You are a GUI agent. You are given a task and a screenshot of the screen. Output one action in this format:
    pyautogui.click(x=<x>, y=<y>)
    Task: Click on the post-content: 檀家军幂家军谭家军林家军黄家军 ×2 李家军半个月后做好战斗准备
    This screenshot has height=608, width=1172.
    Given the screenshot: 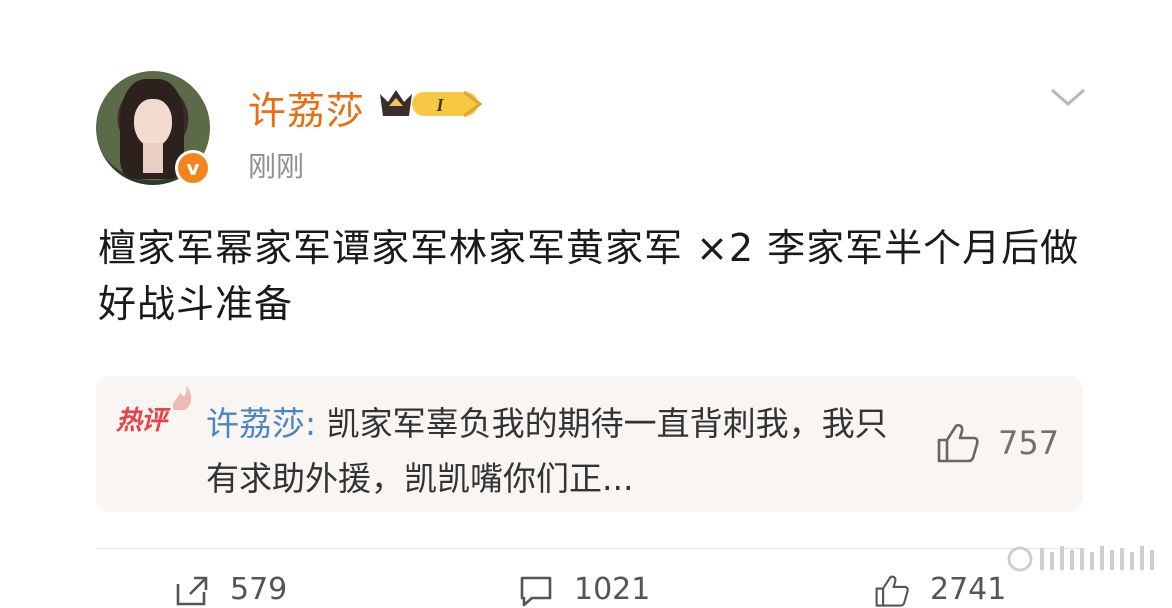 What is the action you would take?
    pyautogui.click(x=589, y=276)
    